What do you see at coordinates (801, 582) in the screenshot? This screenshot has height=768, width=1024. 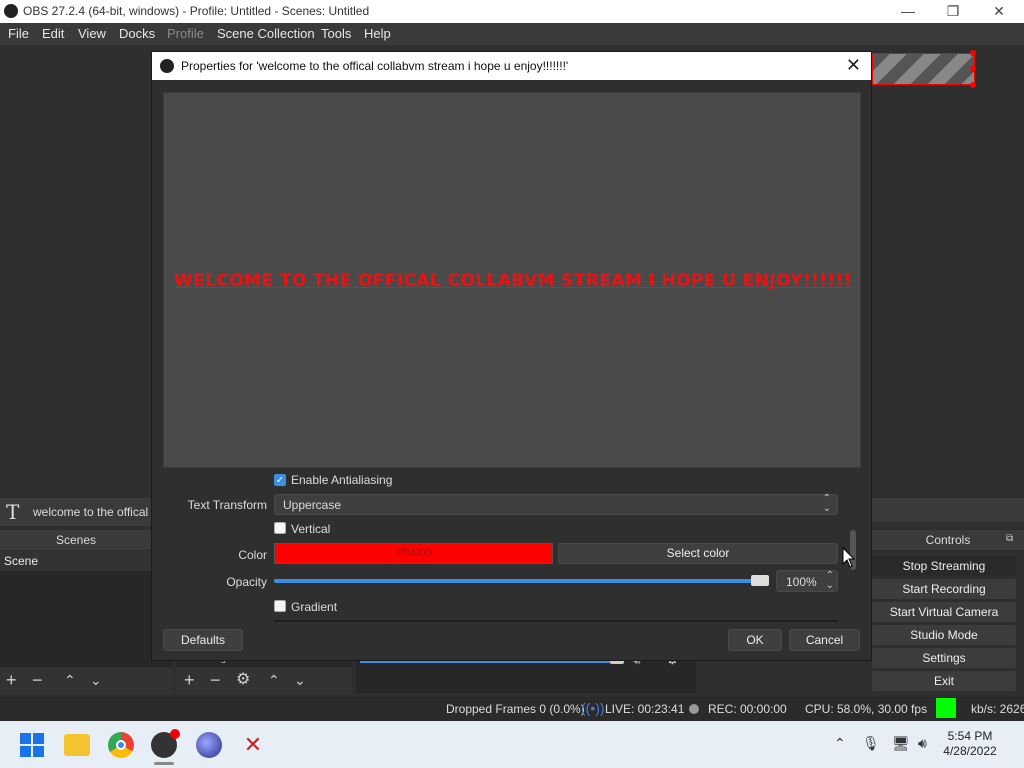 I see `opacity-value: 100%` at bounding box center [801, 582].